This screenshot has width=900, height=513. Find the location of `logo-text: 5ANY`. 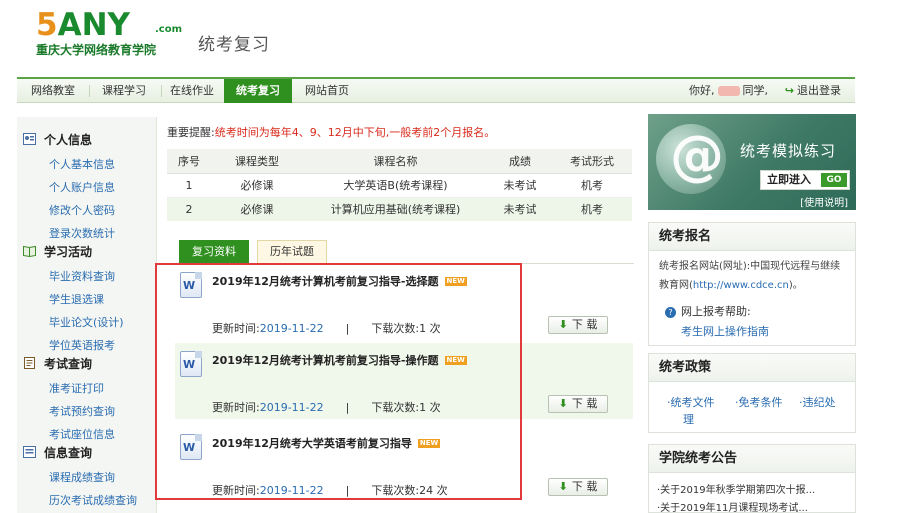

logo-text: 5ANY is located at coordinates (83, 25).